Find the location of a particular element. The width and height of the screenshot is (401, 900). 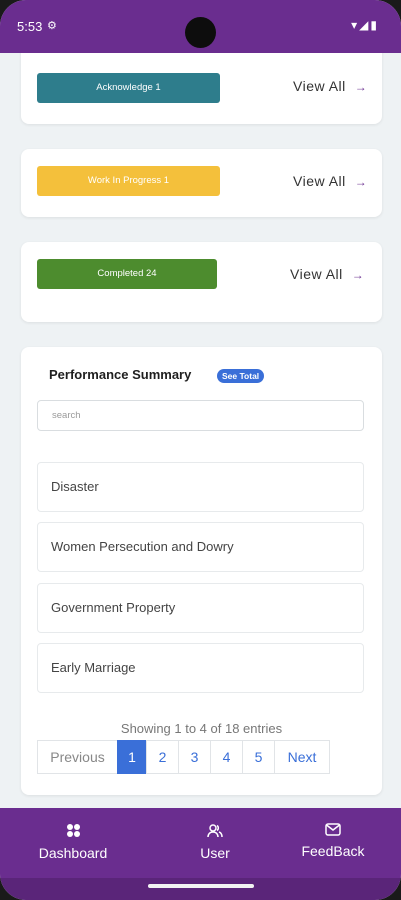

performance-summary-title: Performance Summary is located at coordinates (120, 374).